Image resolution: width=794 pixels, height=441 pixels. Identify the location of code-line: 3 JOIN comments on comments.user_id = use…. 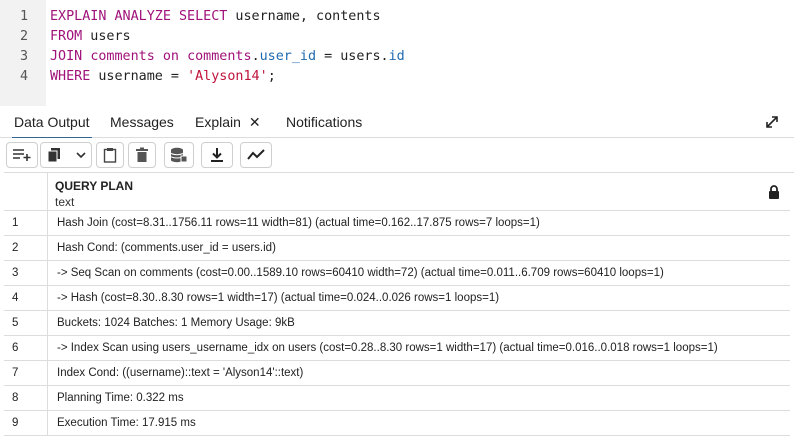
(397, 57).